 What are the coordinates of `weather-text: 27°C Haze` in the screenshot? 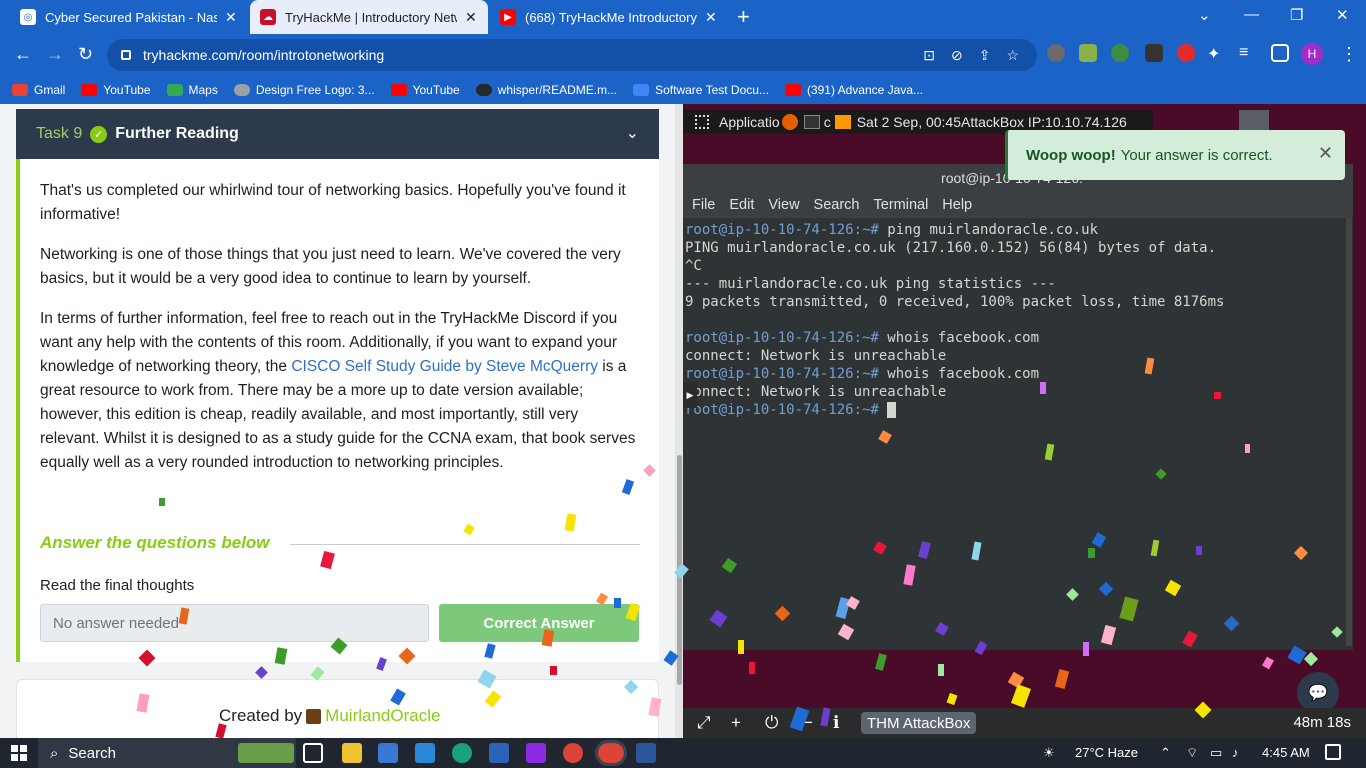 It's located at (1106, 752).